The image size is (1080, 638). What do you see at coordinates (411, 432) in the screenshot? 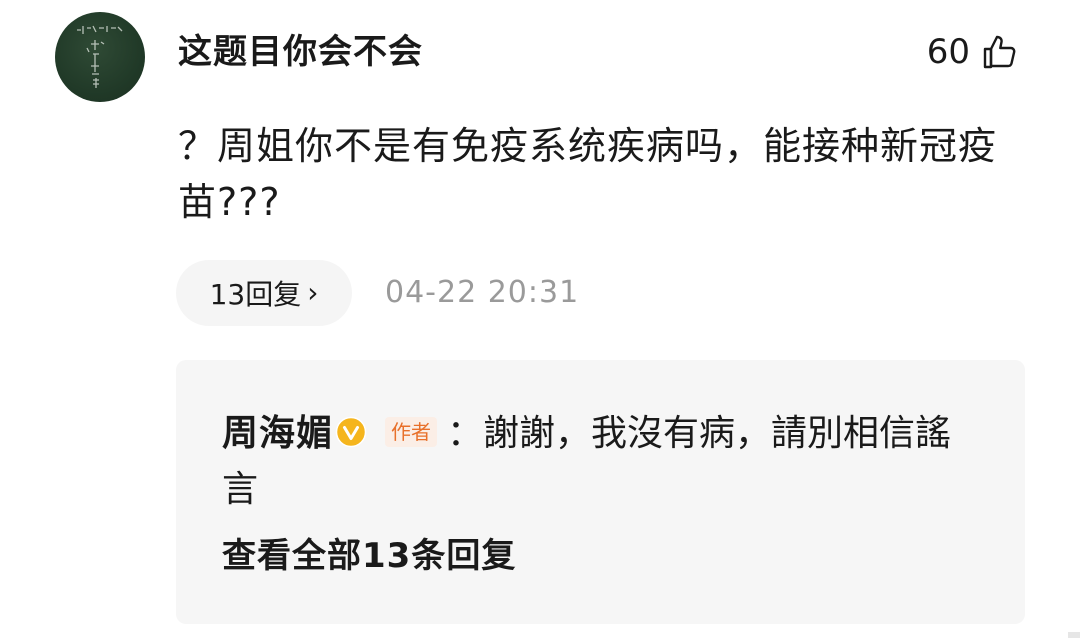
I see `author-tag: 作者` at bounding box center [411, 432].